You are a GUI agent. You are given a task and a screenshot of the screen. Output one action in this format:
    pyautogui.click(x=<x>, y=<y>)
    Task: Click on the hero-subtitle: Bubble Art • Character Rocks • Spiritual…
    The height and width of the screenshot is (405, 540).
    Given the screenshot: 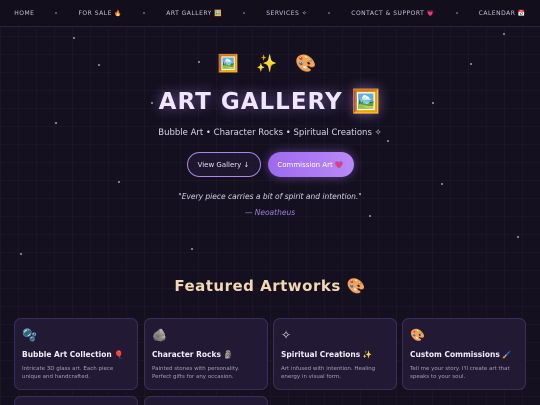 What is the action you would take?
    pyautogui.click(x=270, y=133)
    